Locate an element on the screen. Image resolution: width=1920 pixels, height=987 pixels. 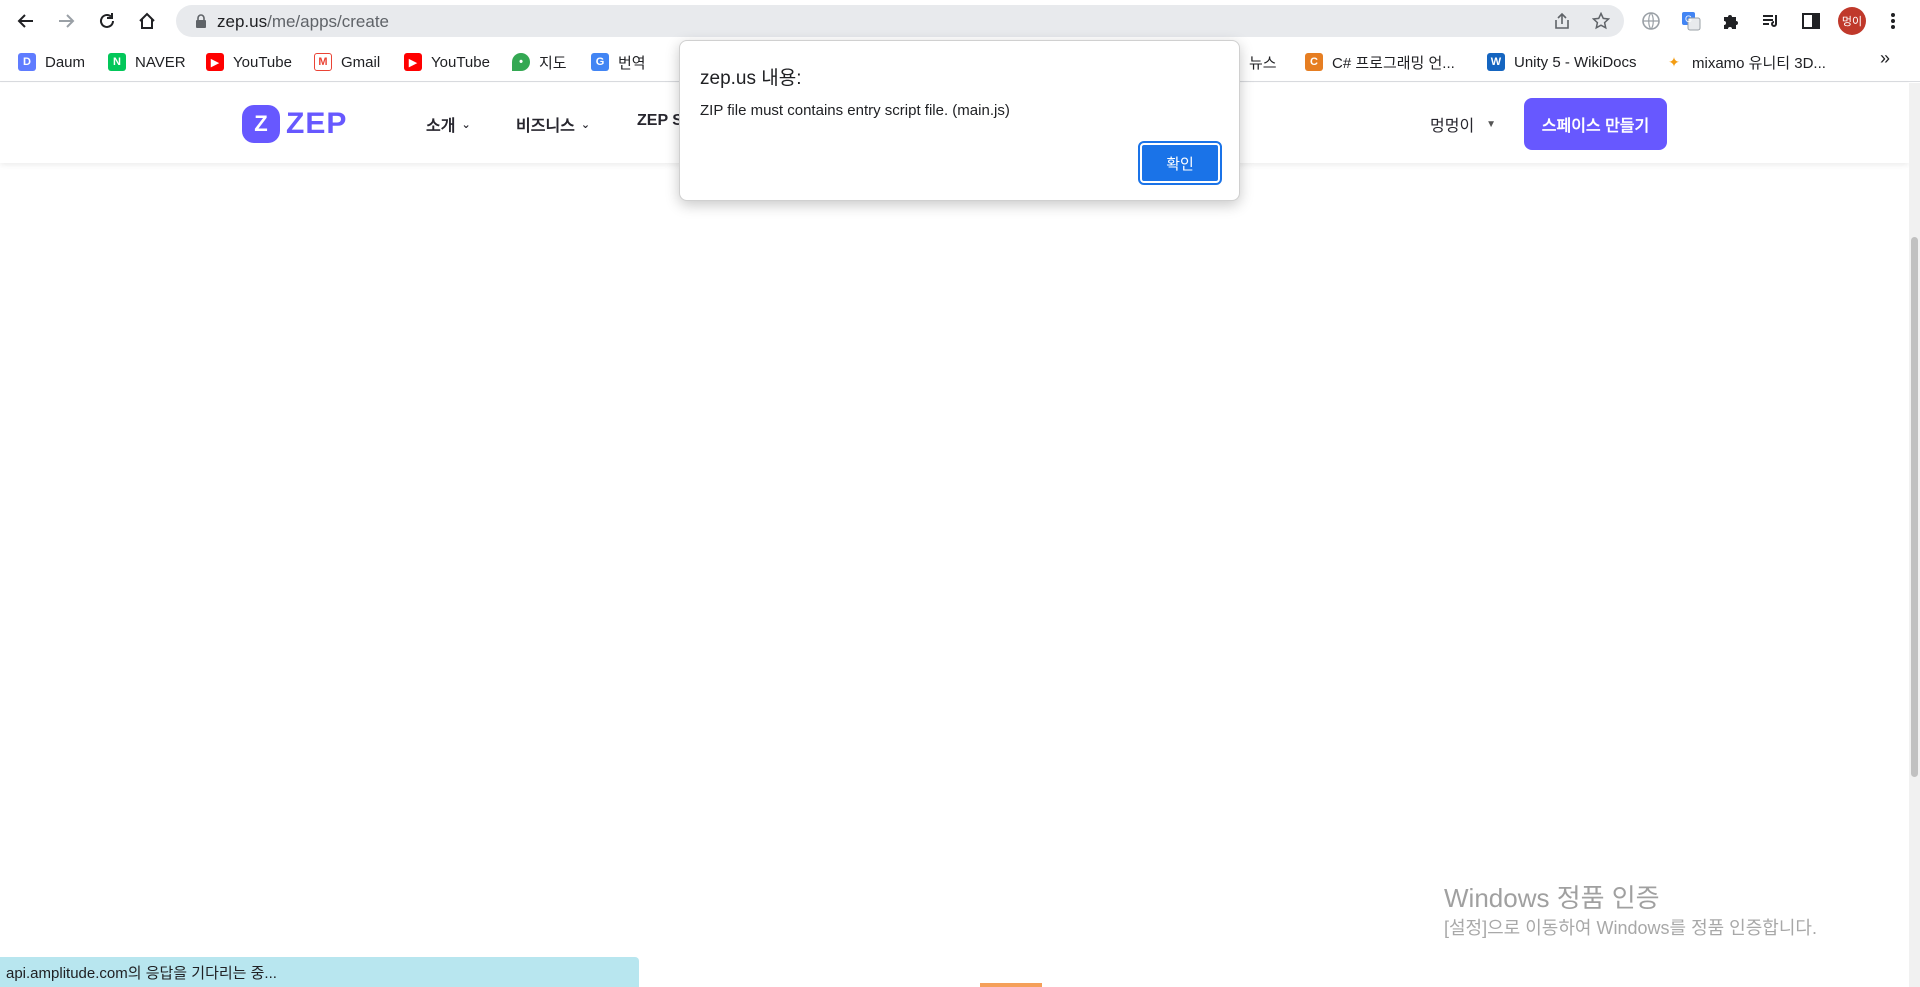
bookmark-item: • 지도 is located at coordinates (539, 62).